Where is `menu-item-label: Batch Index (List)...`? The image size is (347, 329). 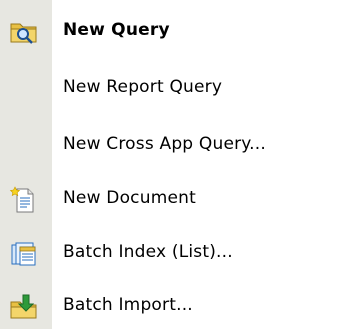 menu-item-label: Batch Index (List)... is located at coordinates (148, 252).